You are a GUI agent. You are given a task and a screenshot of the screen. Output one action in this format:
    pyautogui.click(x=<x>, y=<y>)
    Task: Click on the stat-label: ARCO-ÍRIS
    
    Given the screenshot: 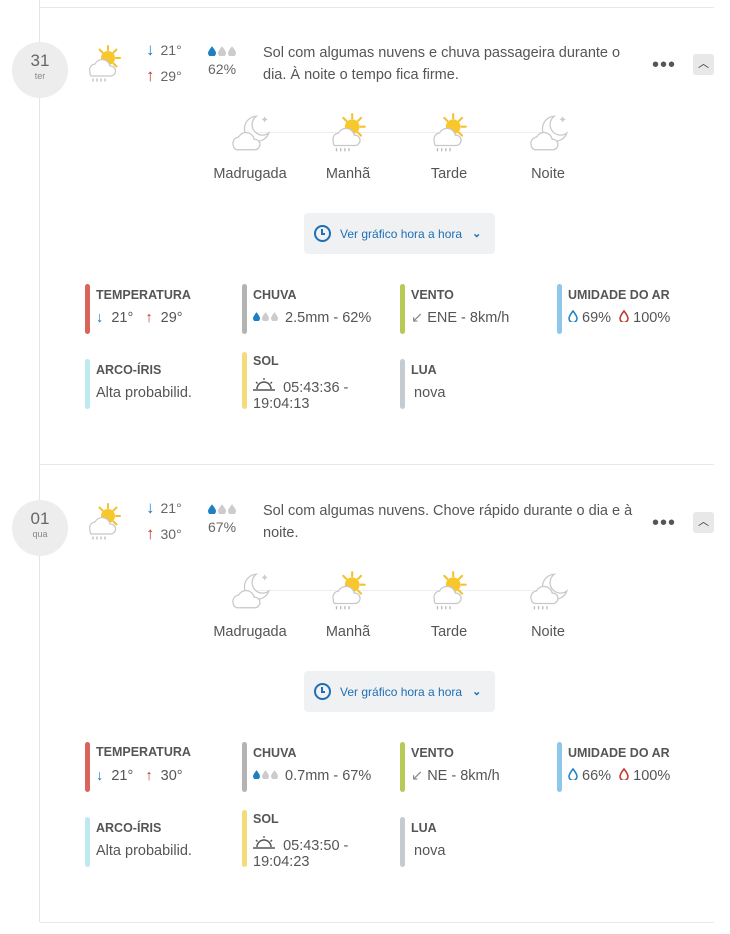 What is the action you would take?
    pyautogui.click(x=129, y=370)
    